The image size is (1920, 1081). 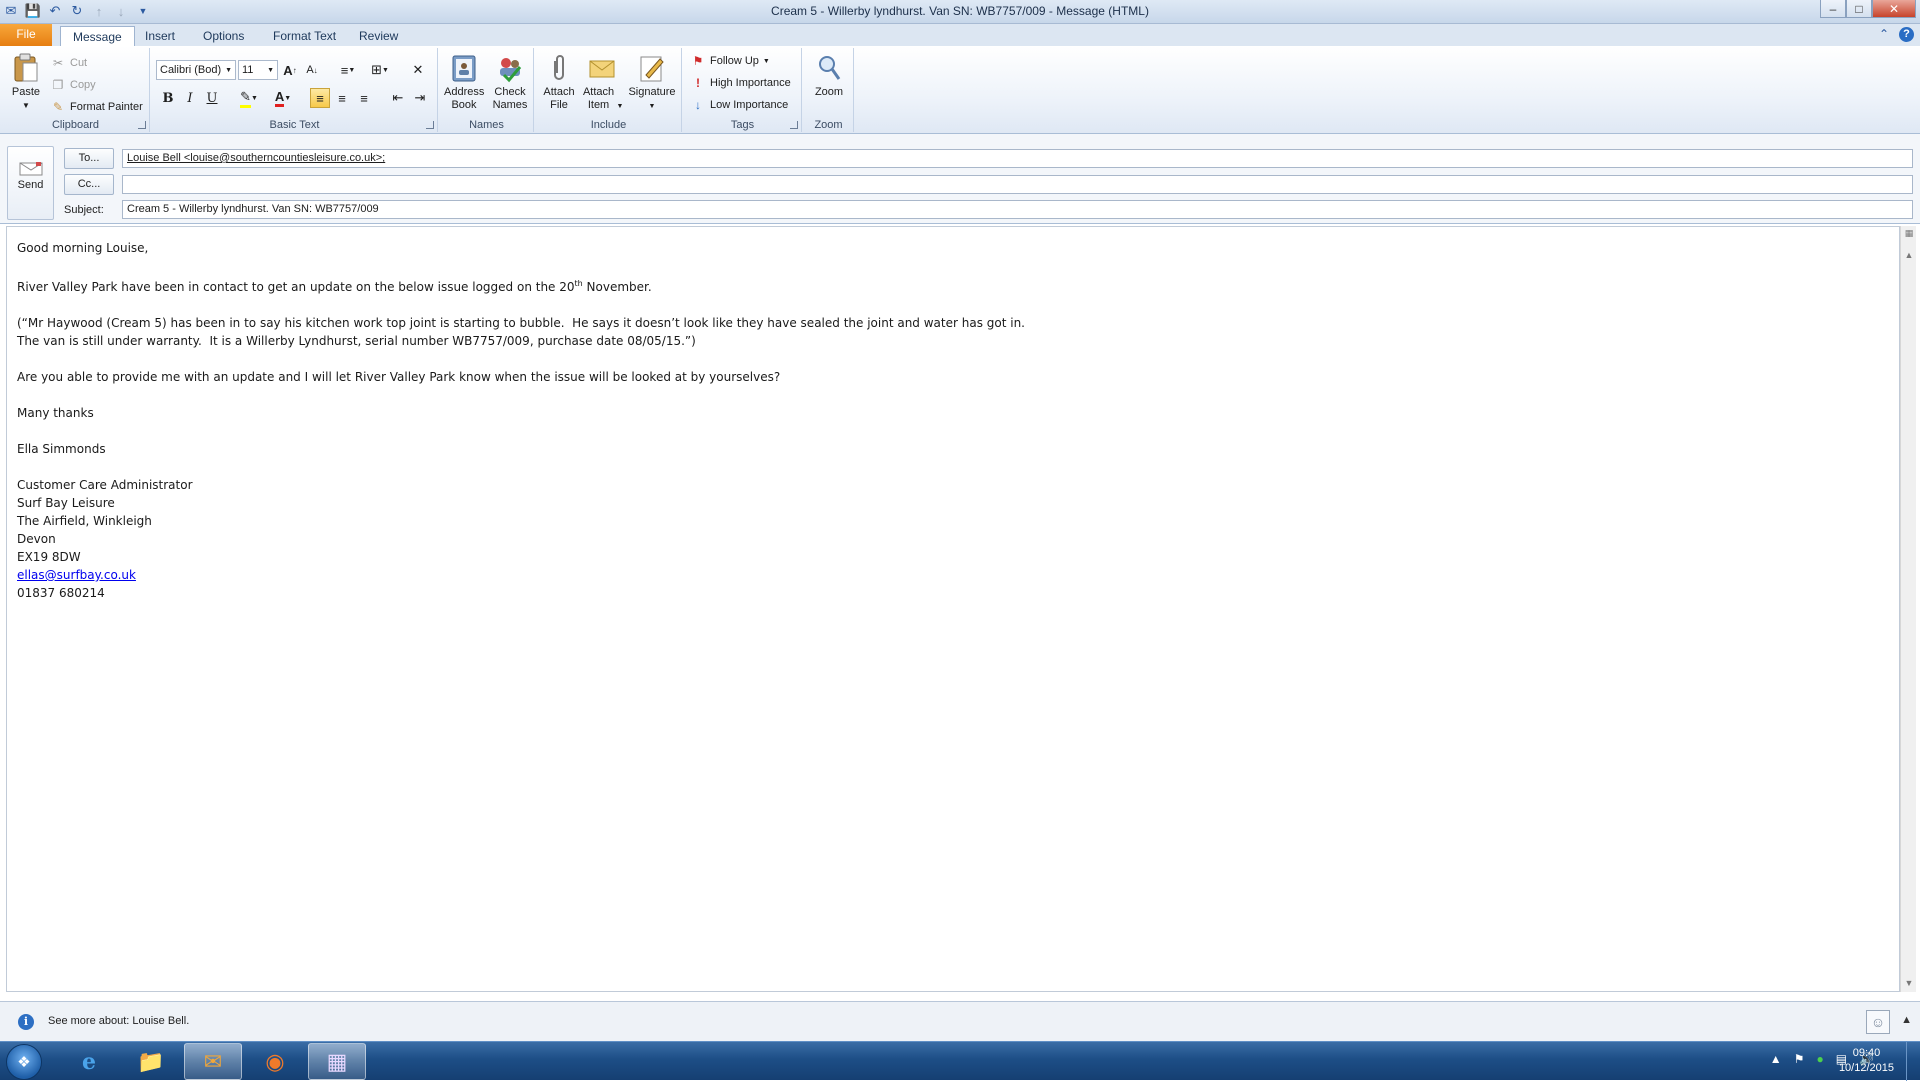 What do you see at coordinates (213, 1061) in the screenshot?
I see `outlook-taskbar-icon: ✉` at bounding box center [213, 1061].